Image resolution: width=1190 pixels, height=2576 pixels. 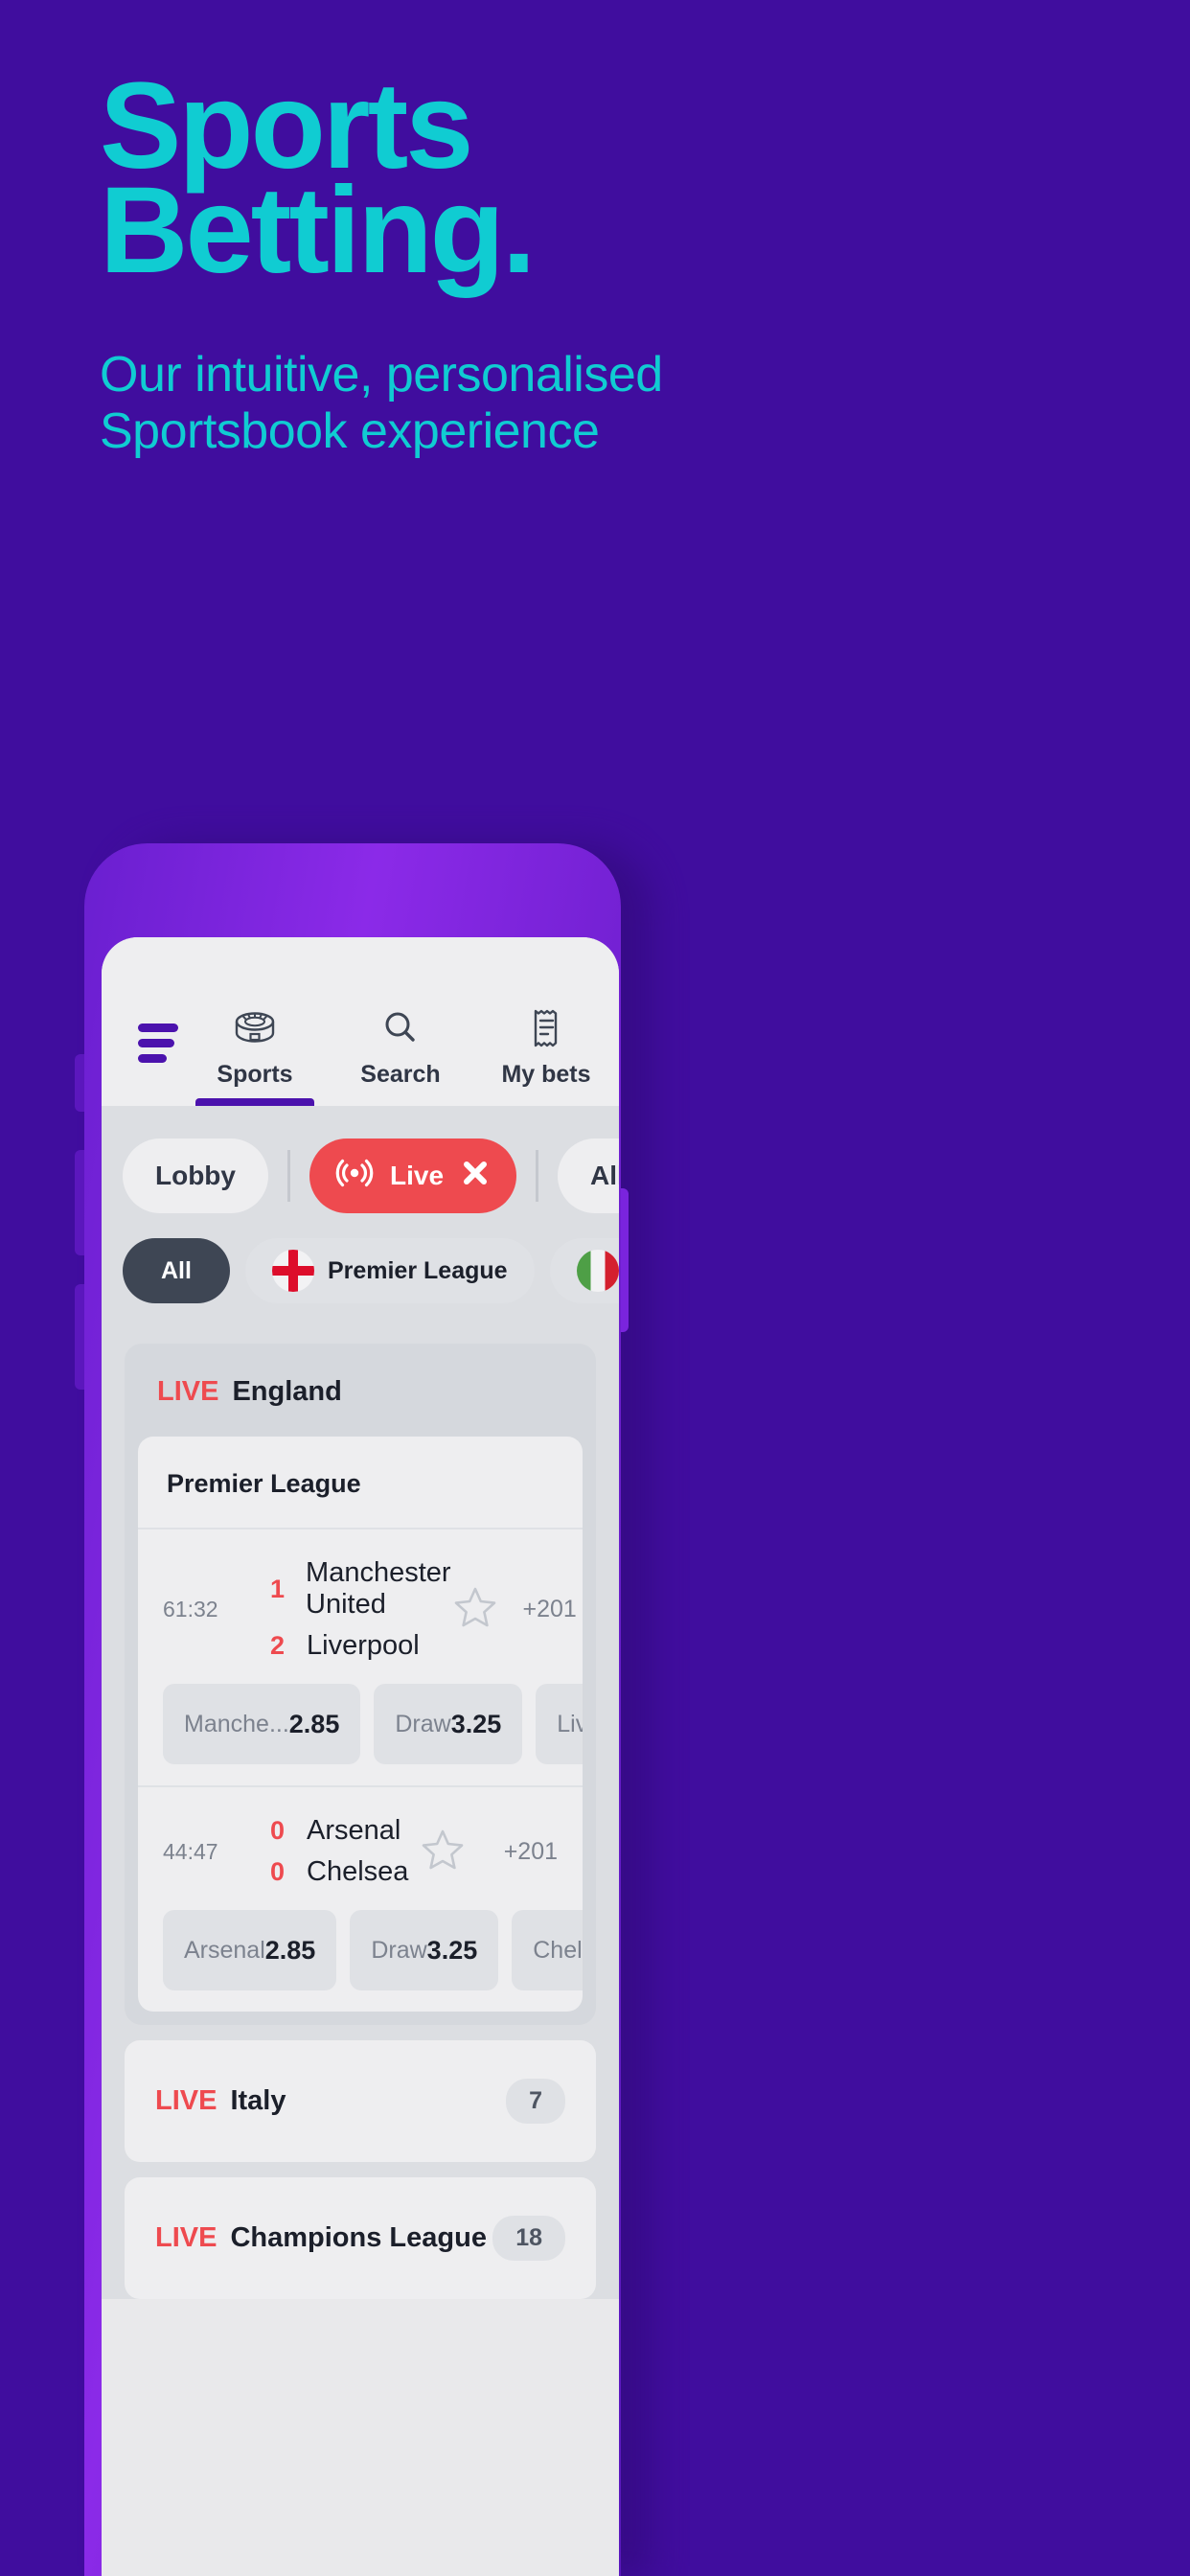 What do you see at coordinates (382, 374) in the screenshot?
I see `hero-subtitle-line-1: Our intuitive, personalised` at bounding box center [382, 374].